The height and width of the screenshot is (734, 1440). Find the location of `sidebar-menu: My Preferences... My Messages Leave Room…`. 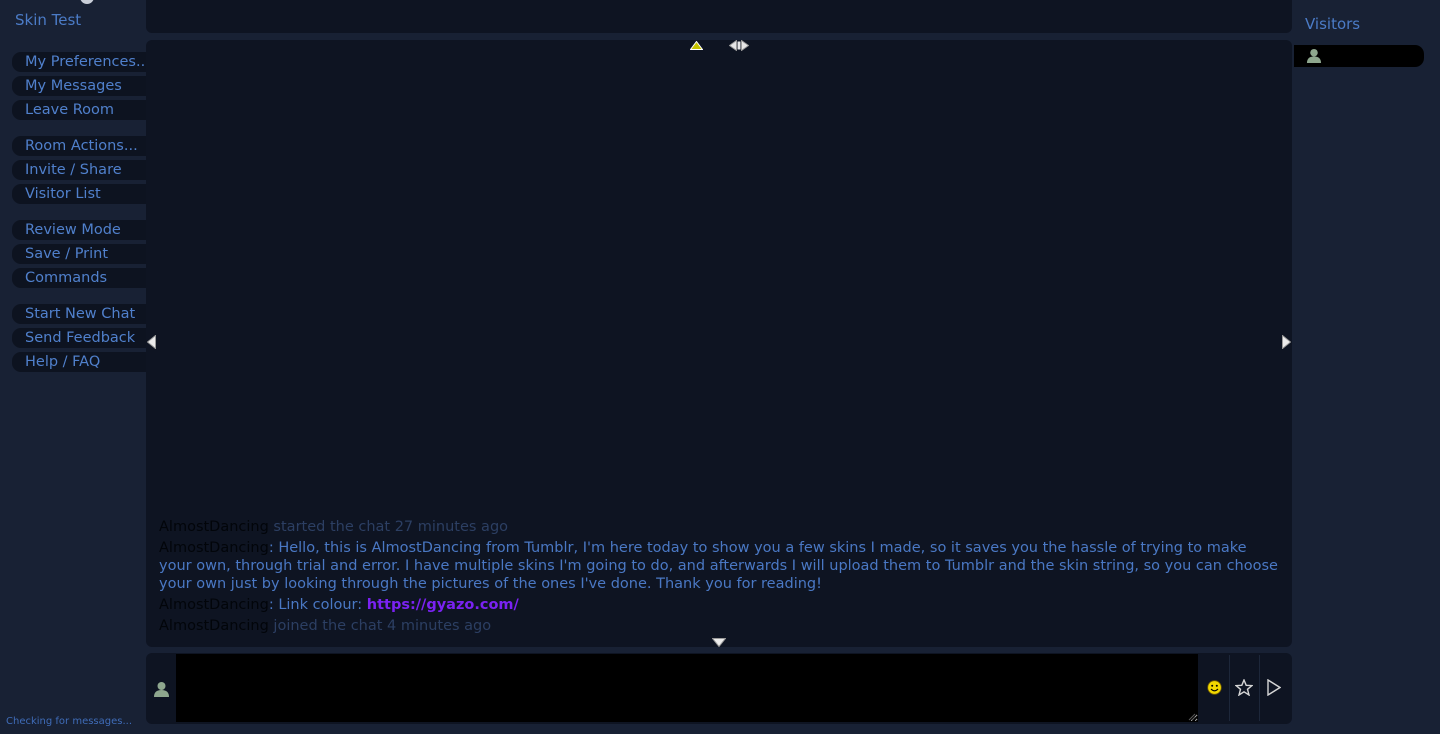

sidebar-menu: My Preferences... My Messages Leave Room… is located at coordinates (79, 214).